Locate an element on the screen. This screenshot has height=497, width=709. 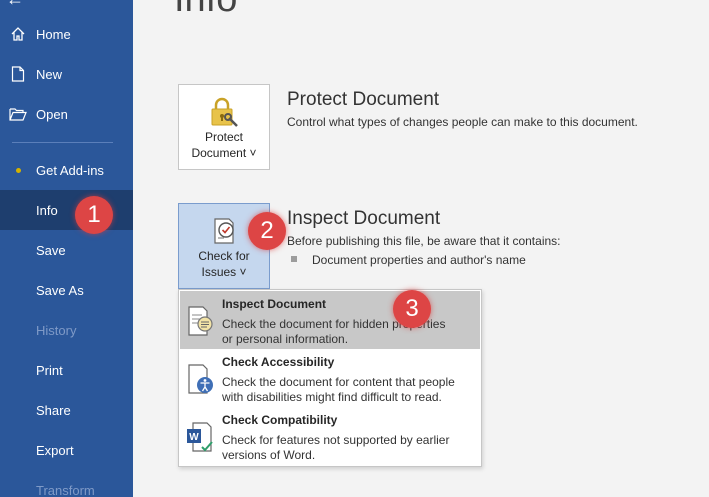
sidebar-item-history: History is located at coordinates (66, 330).